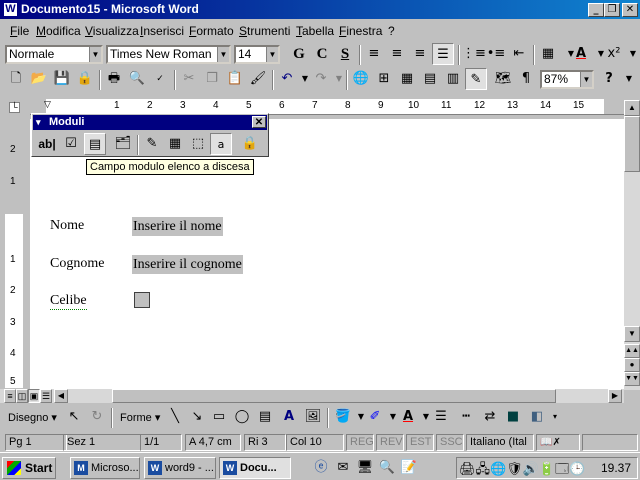  Describe the element at coordinates (10, 9) in the screenshot. I see `word-app-icon: W` at that location.